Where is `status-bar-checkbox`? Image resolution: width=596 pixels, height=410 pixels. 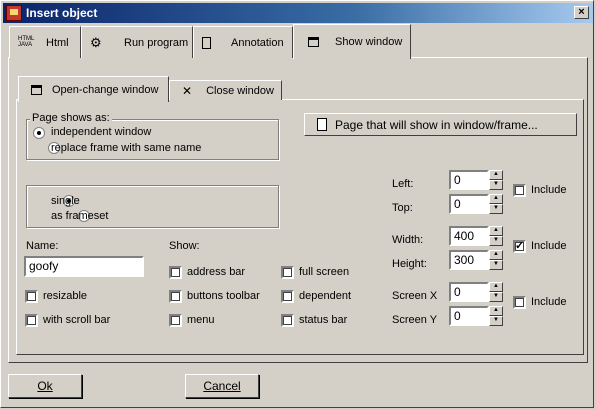 status-bar-checkbox is located at coordinates (287, 320).